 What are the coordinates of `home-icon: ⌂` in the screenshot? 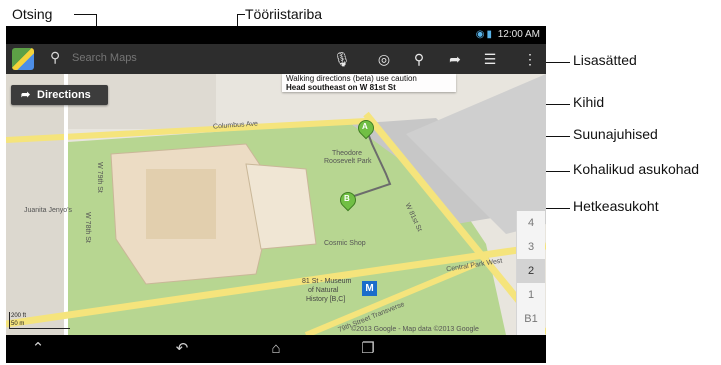 It's located at (276, 349).